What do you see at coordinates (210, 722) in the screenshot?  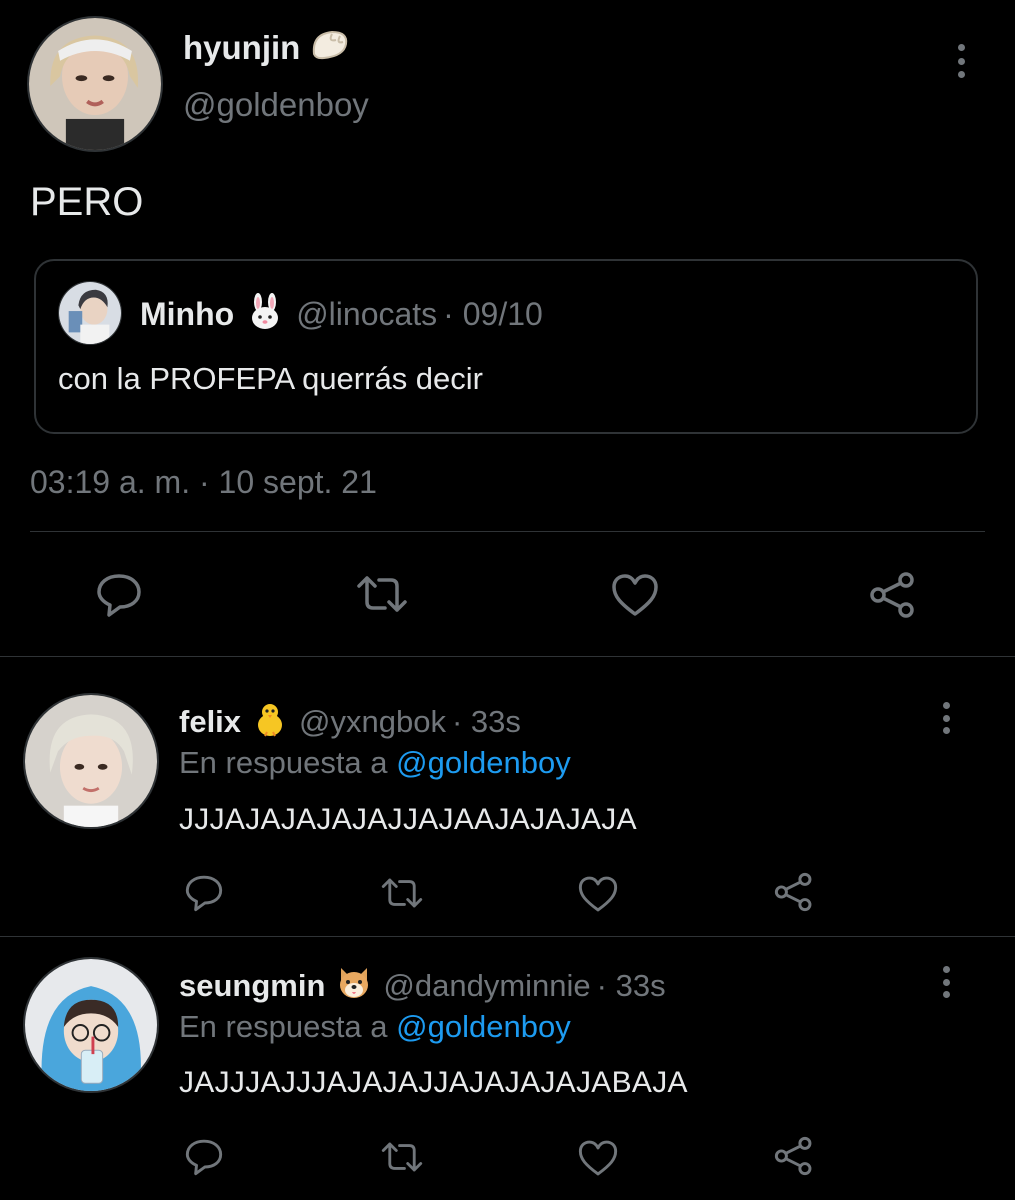 I see `reply-author-name: felix` at bounding box center [210, 722].